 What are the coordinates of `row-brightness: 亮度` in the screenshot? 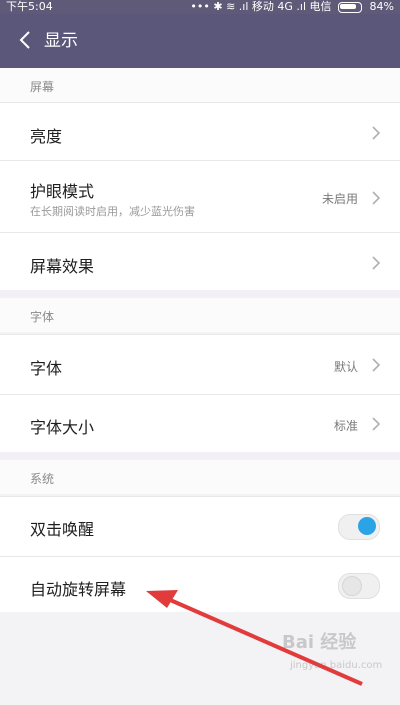 It's located at (200, 131).